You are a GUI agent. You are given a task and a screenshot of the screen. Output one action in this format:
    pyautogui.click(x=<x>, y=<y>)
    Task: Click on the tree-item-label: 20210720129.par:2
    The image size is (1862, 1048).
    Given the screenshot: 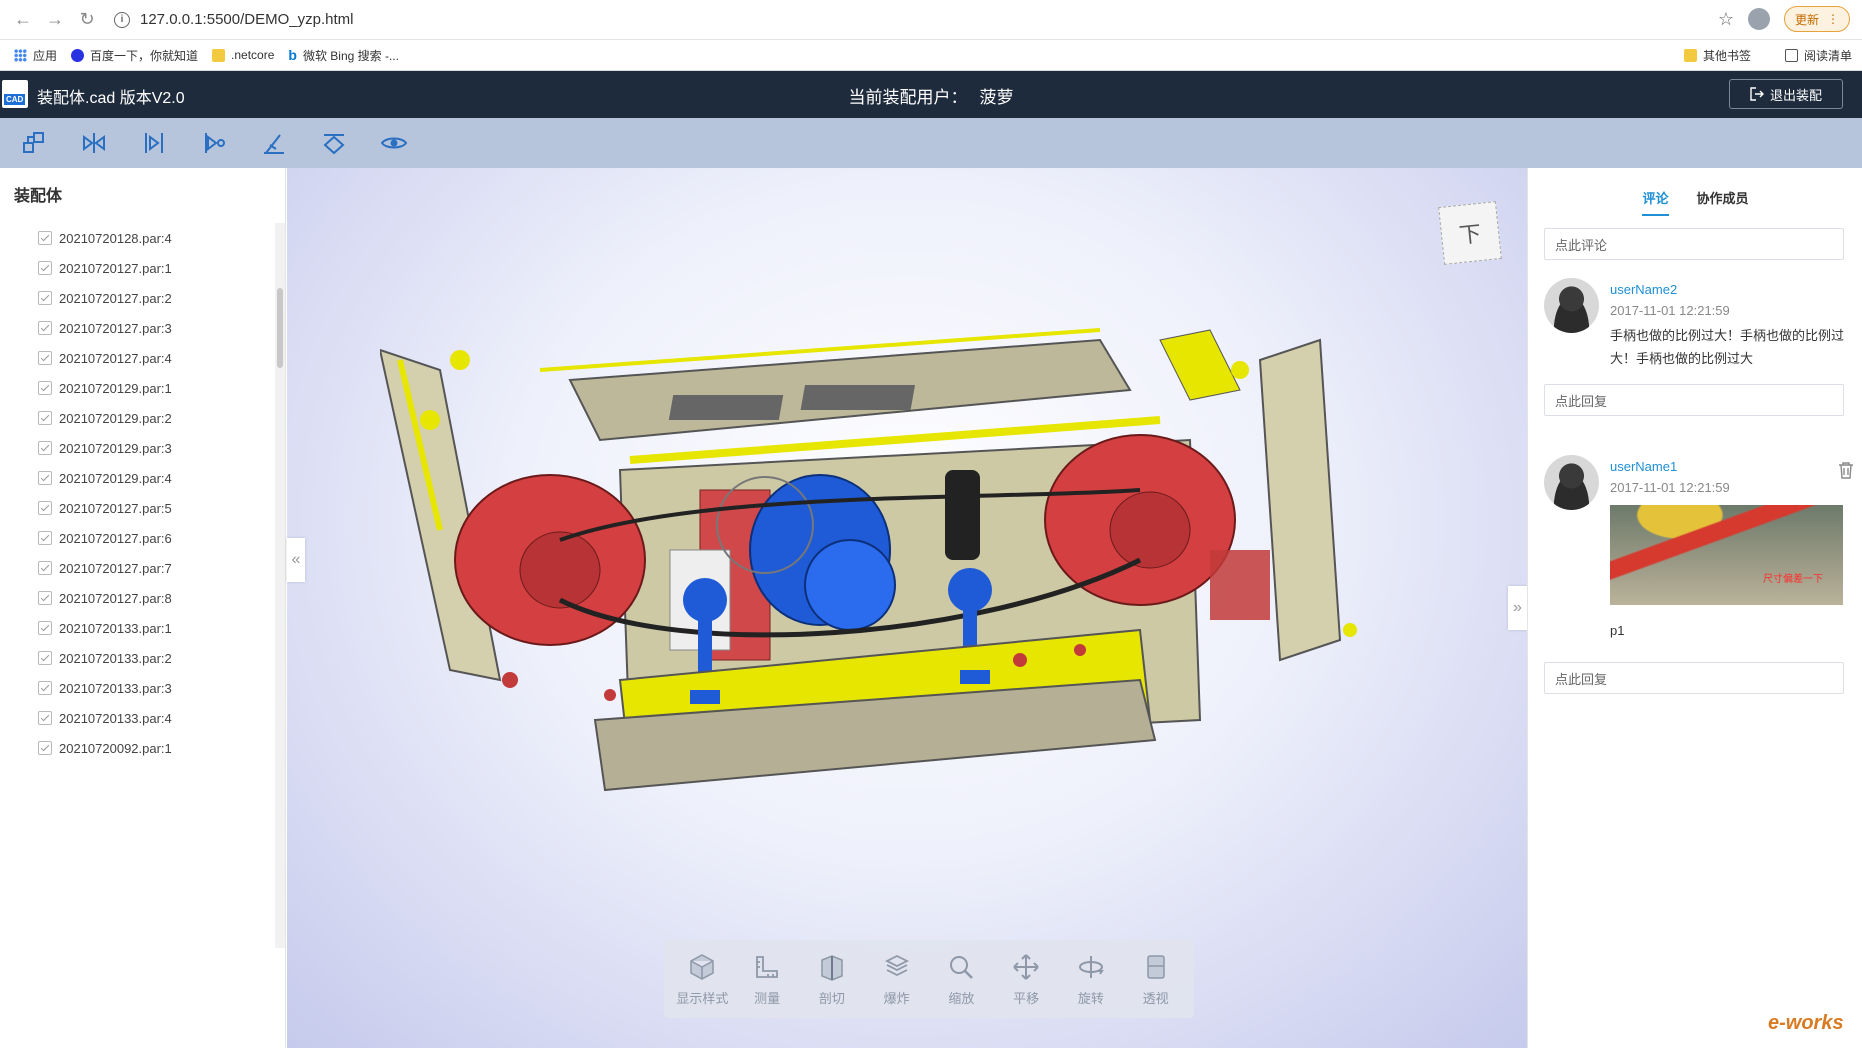 What is the action you would take?
    pyautogui.click(x=115, y=418)
    